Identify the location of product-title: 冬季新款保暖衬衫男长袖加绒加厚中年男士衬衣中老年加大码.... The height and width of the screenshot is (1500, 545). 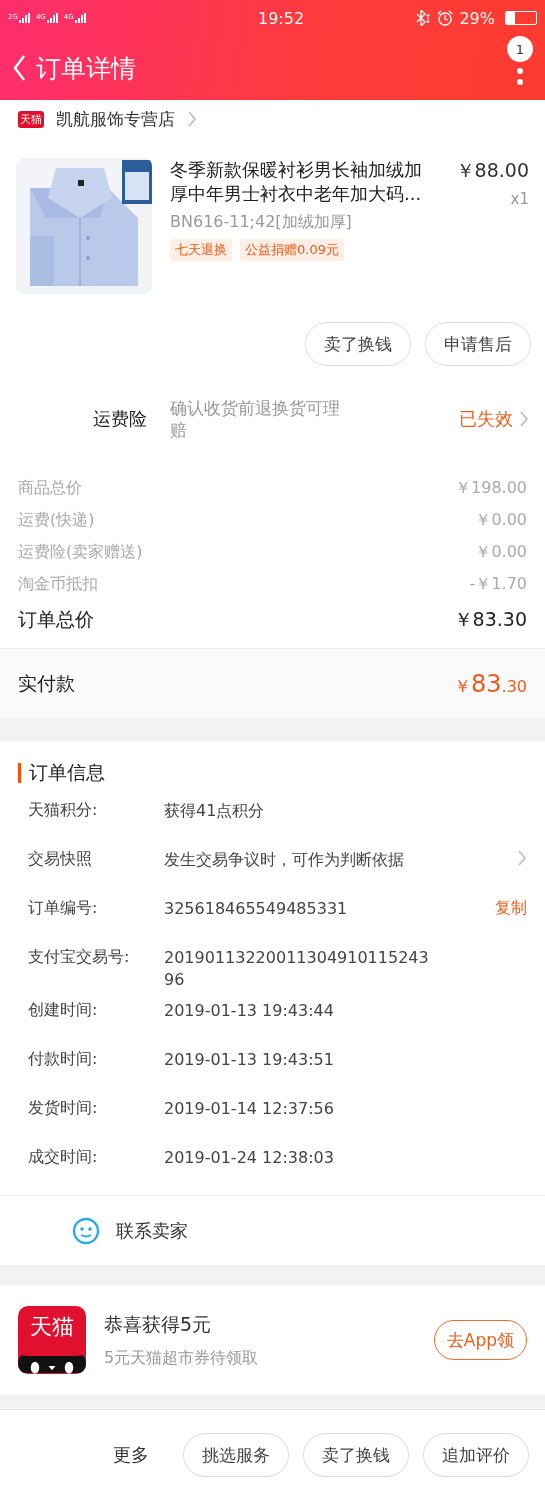
(304, 182).